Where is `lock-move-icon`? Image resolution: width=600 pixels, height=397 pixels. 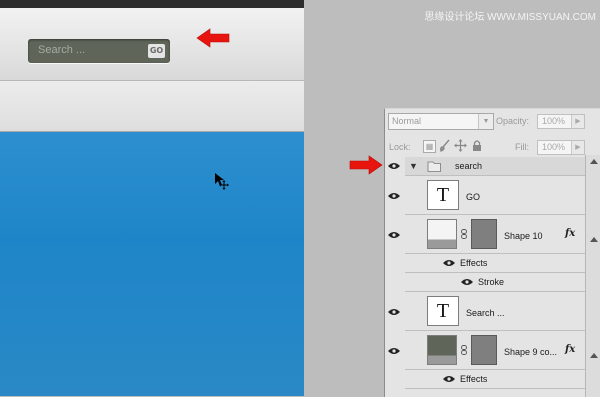
lock-move-icon is located at coordinates (460, 145).